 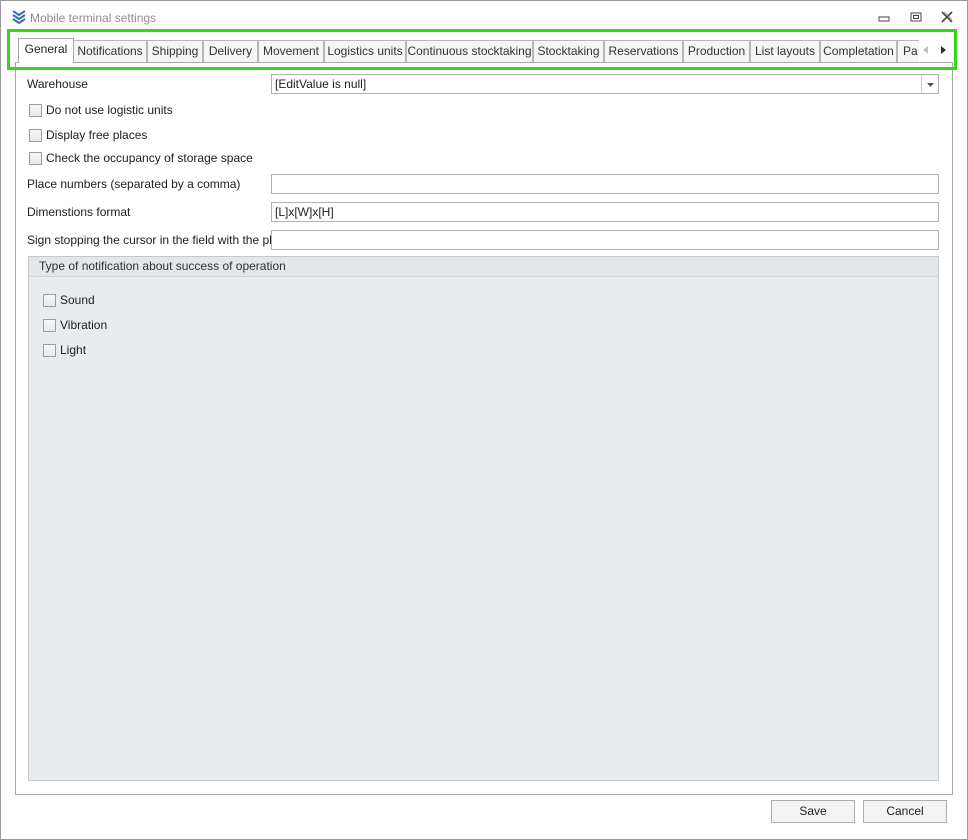 What do you see at coordinates (884, 17) in the screenshot?
I see `minimize-icon` at bounding box center [884, 17].